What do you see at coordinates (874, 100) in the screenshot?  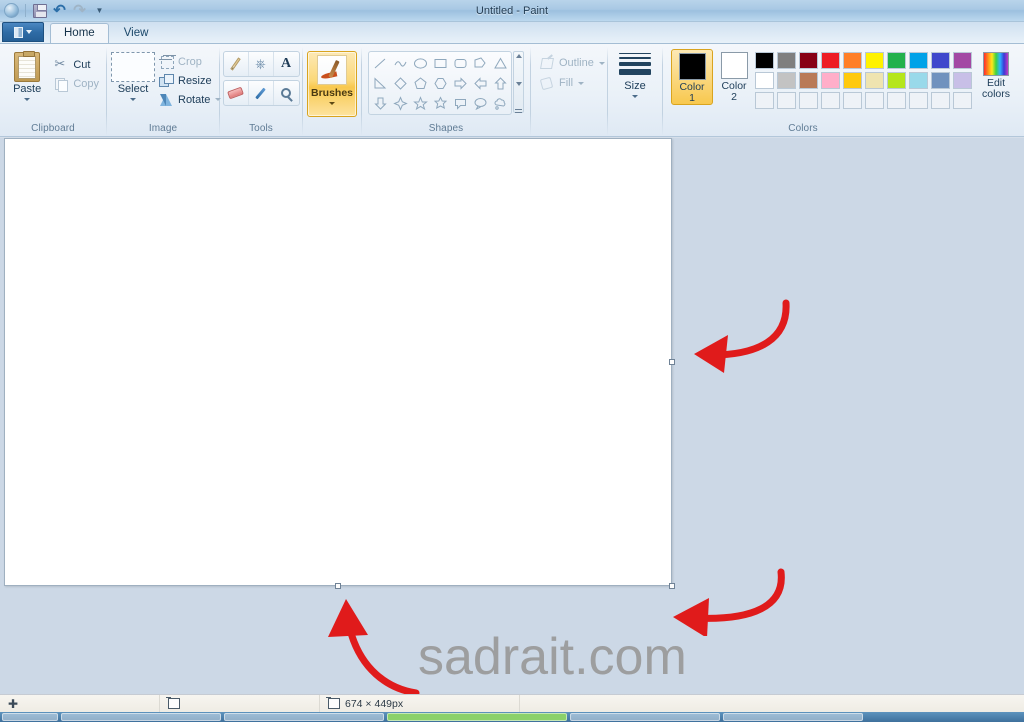 I see `color-swatch-r3-c6` at bounding box center [874, 100].